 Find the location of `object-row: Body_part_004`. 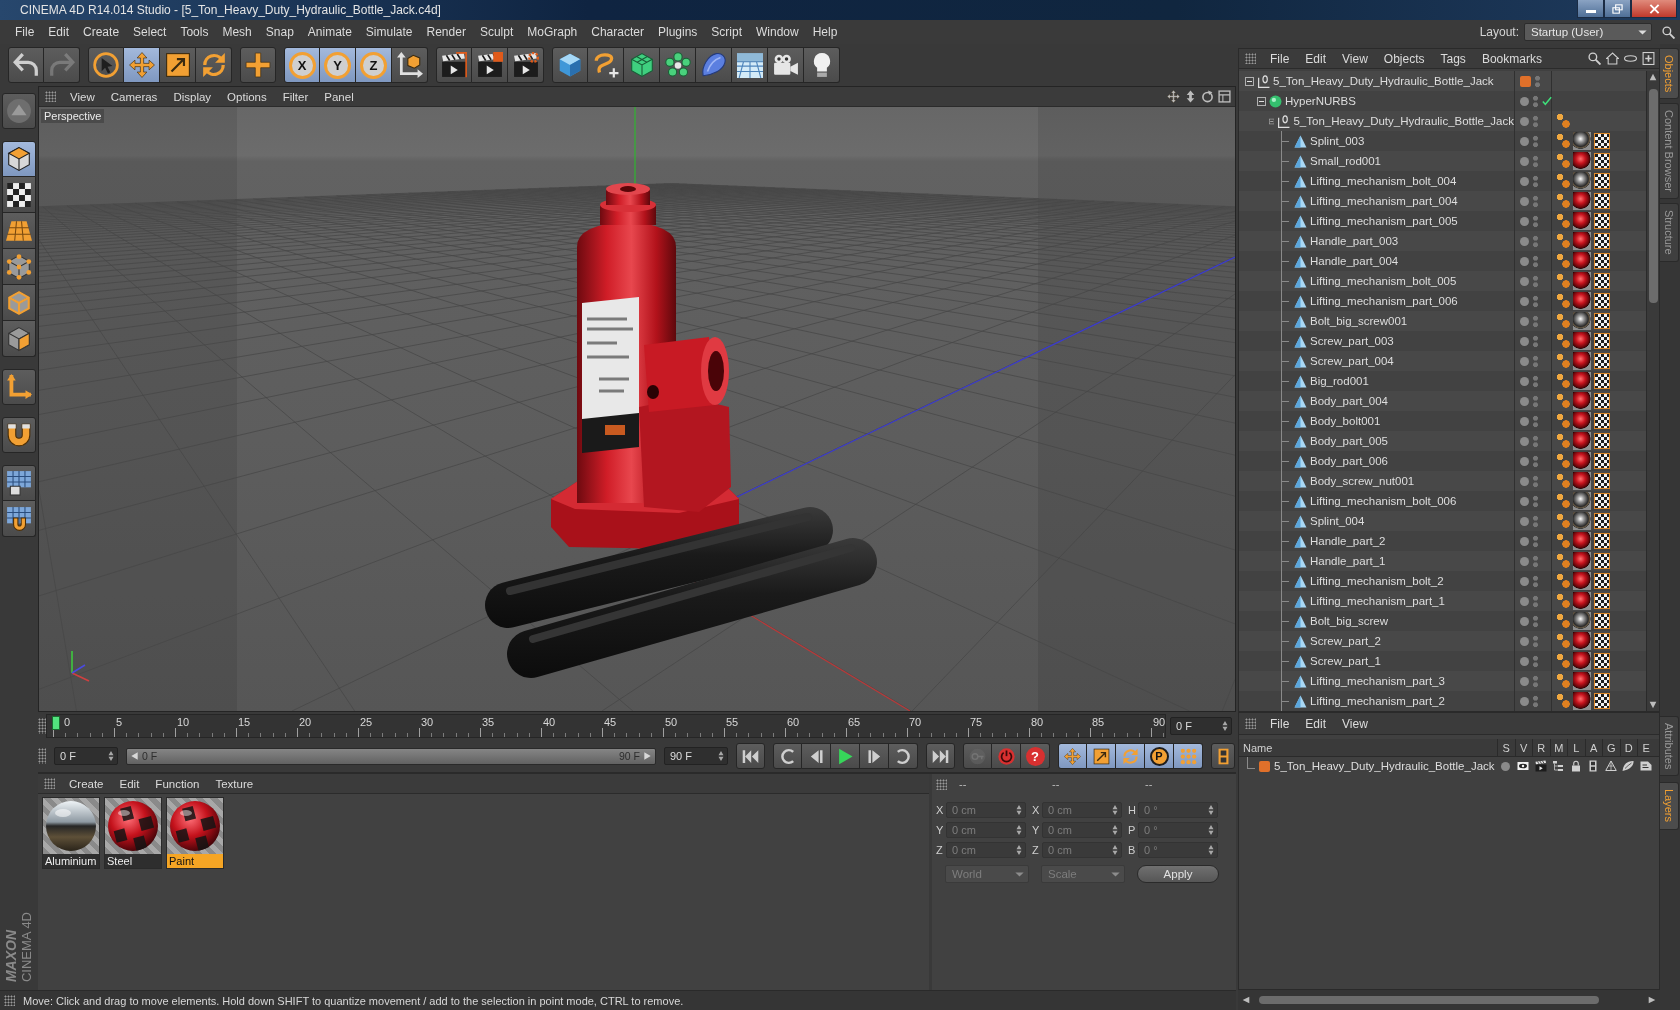

object-row: Body_part_004 is located at coordinates (1442, 401).